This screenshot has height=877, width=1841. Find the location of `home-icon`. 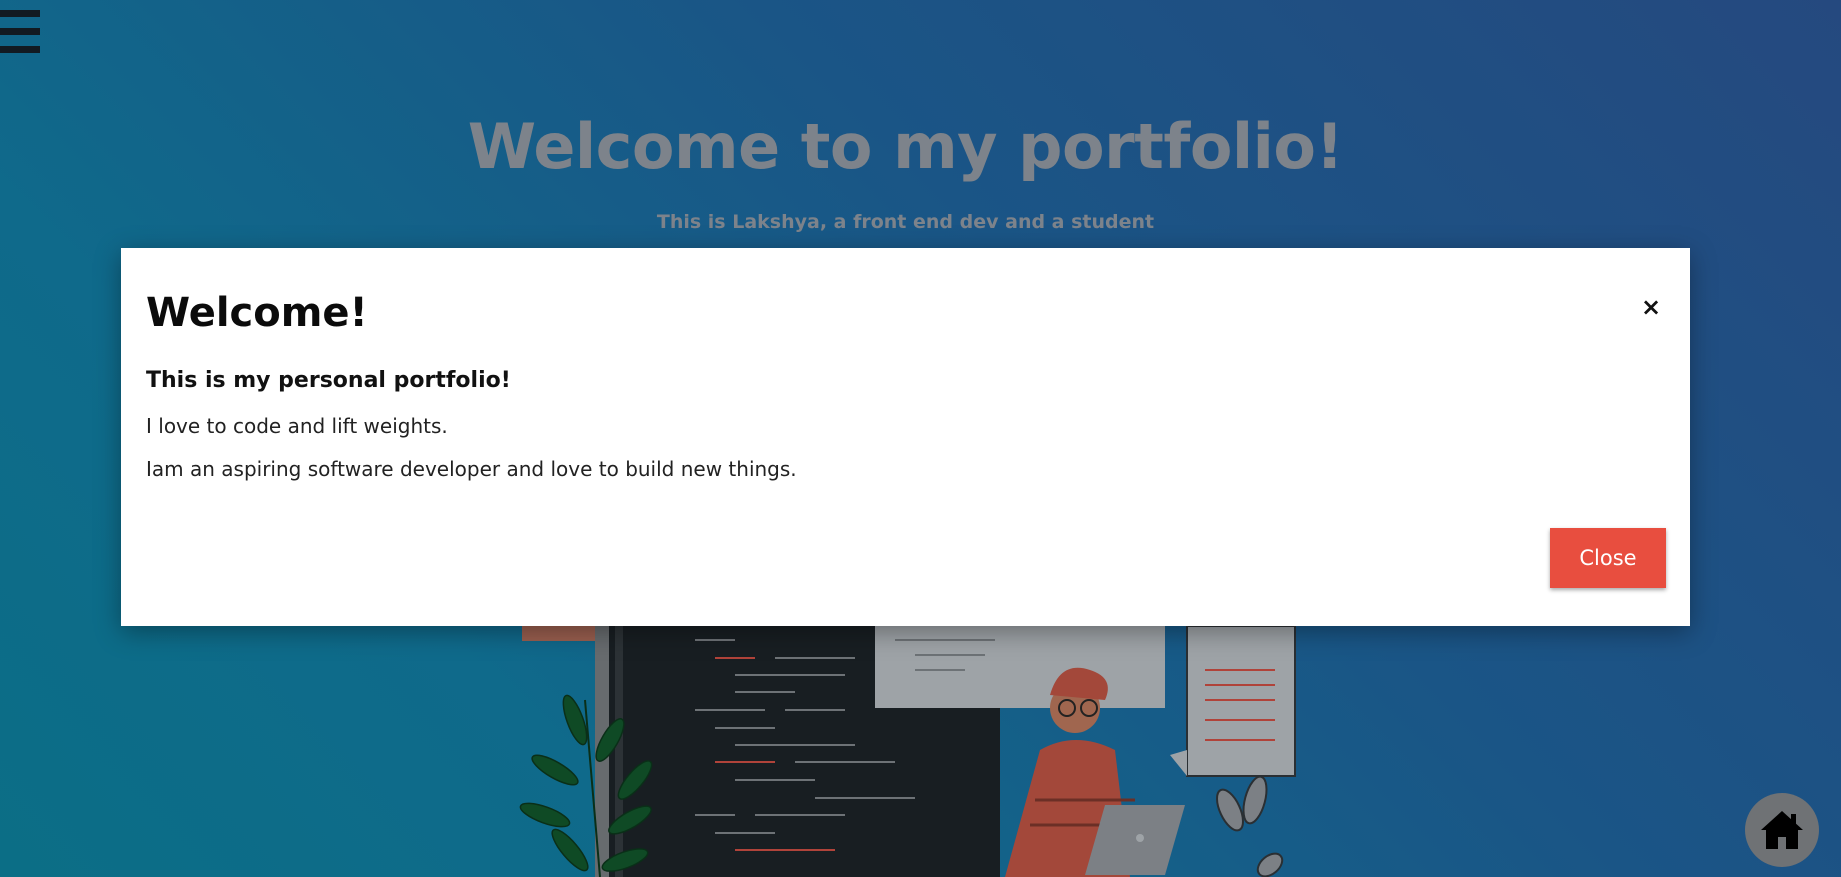

home-icon is located at coordinates (1782, 830).